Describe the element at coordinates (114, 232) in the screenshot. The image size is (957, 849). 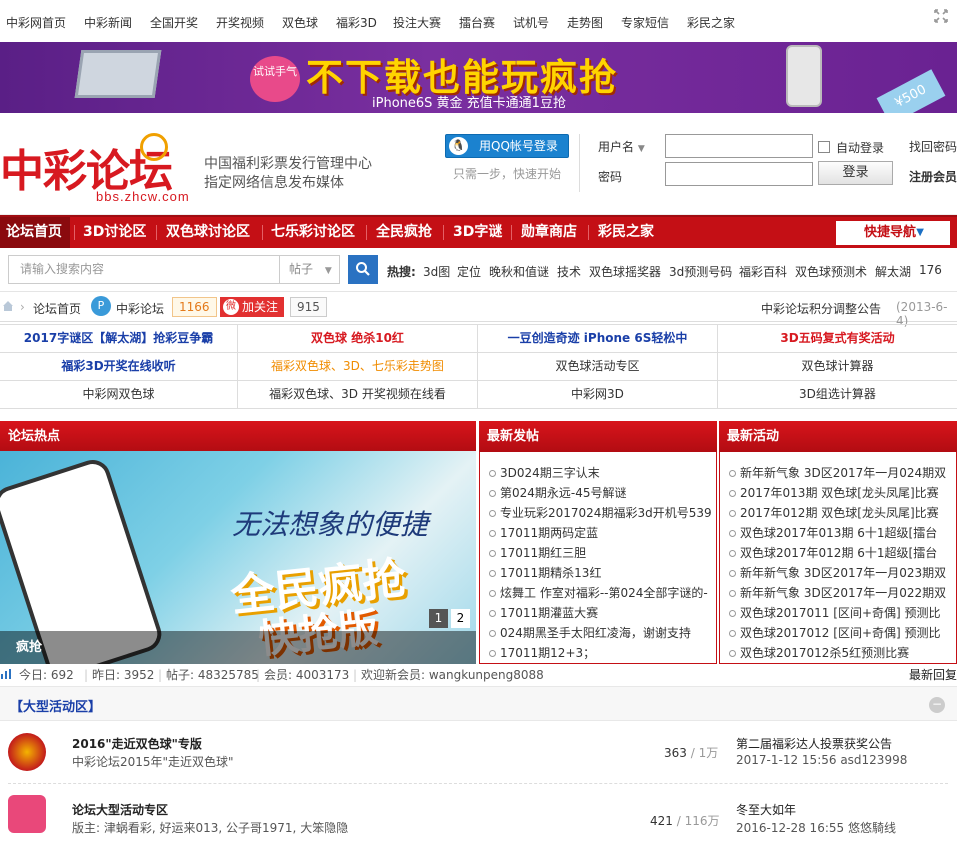
I see `mainnav-3d: 3D讨论区` at that location.